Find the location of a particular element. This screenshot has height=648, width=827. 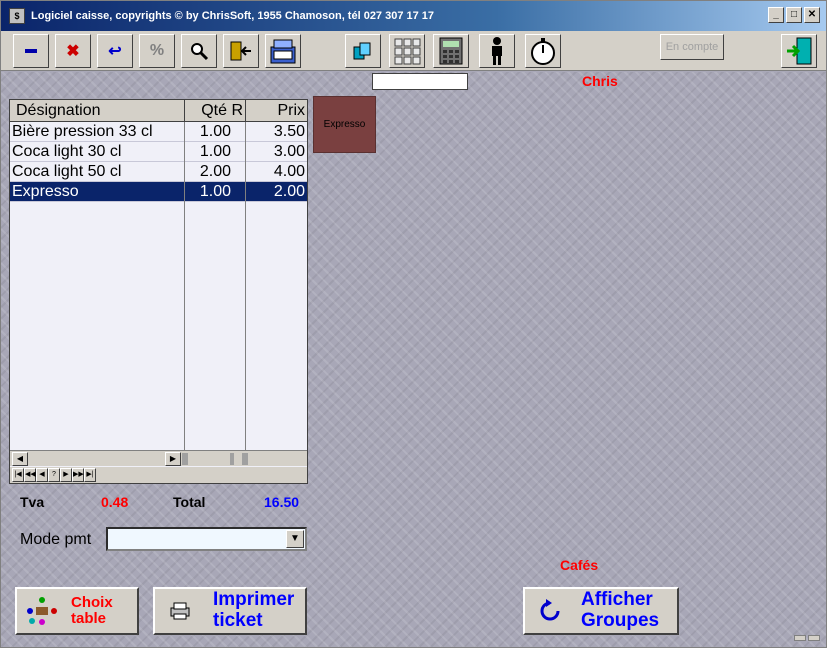

table-row: Coca light 50 cl 2.00 4.00 is located at coordinates (158, 172).